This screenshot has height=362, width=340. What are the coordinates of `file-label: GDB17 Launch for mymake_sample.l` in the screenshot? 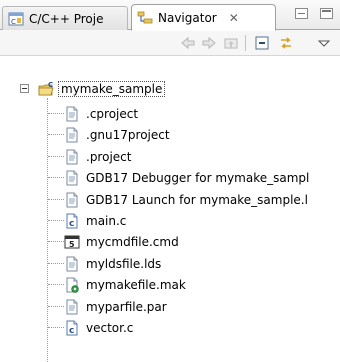 It's located at (197, 199).